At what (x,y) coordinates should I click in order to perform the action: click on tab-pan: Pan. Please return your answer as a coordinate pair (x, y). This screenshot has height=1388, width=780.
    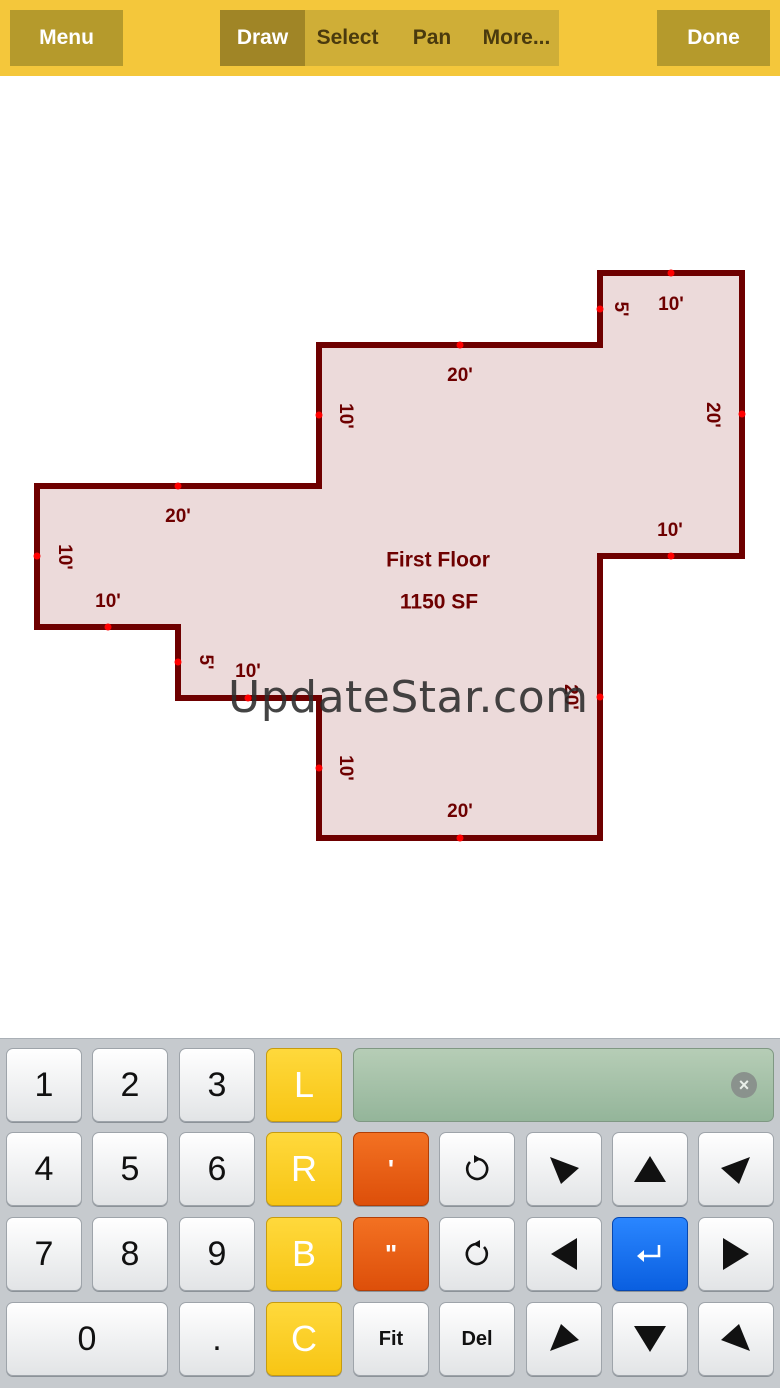
    Looking at the image, I should click on (432, 38).